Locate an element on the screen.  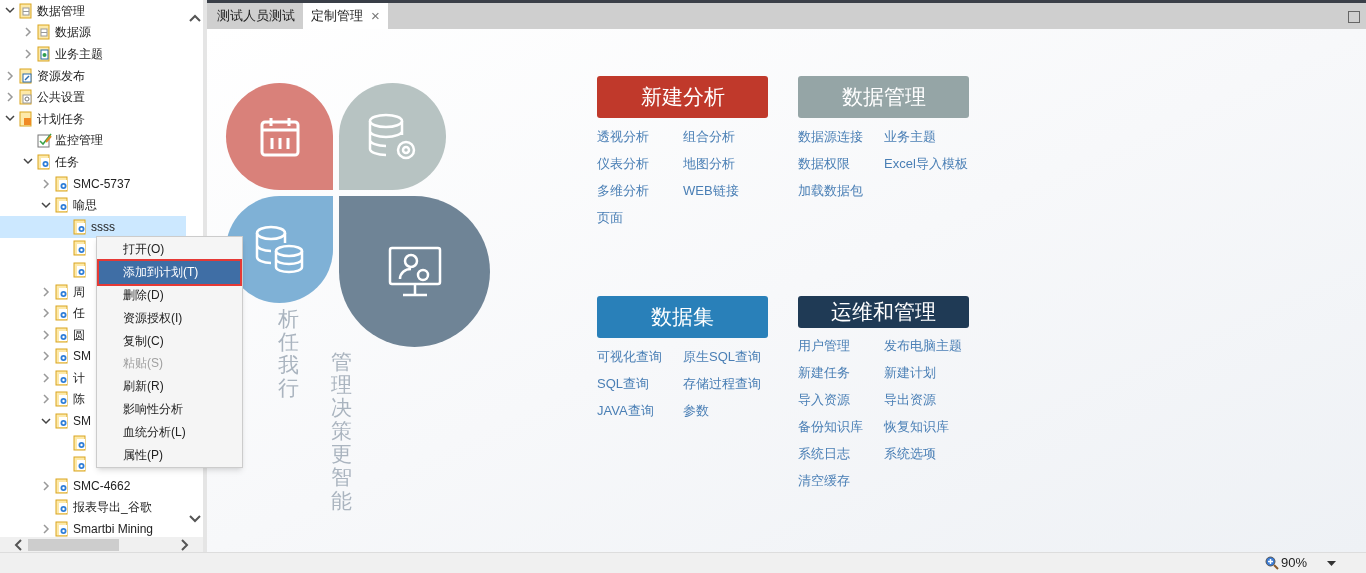
zoom-level: 90% is located at coordinates (1295, 563).